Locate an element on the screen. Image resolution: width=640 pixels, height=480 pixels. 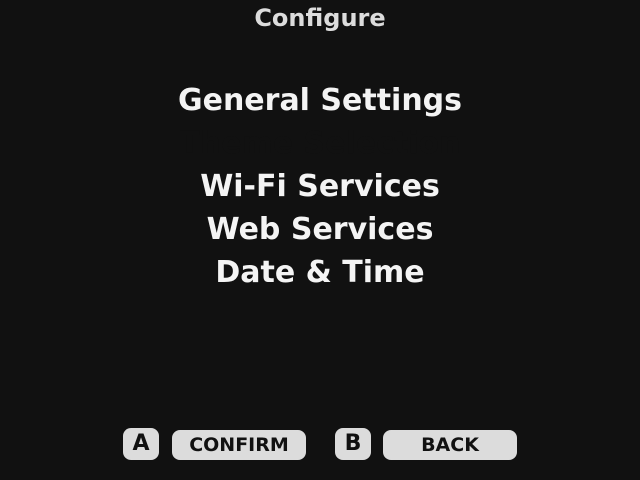
menu-item-date-time: Date & Time is located at coordinates (320, 272).